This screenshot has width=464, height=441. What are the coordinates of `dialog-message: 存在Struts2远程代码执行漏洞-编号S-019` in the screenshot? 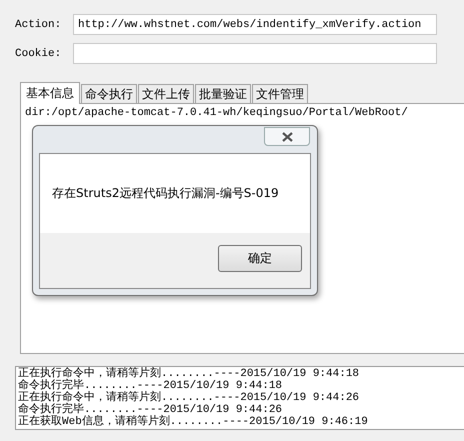 It's located at (165, 193).